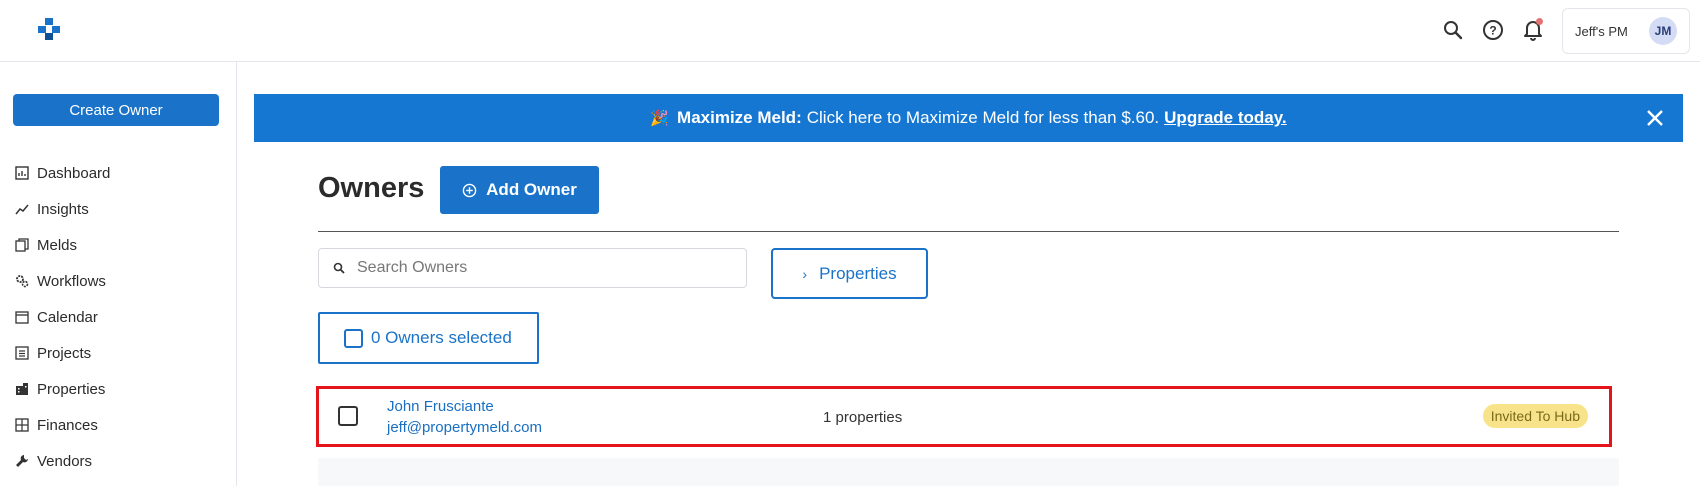  I want to click on properties-filter-button: › Properties, so click(849, 273).